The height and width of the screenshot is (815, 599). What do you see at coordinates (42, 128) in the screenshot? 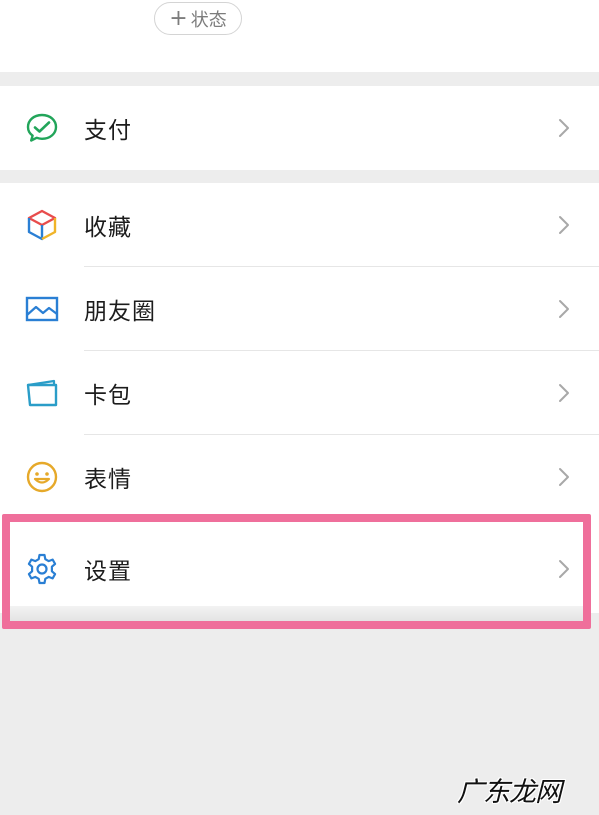
I see `wechat-pay-icon` at bounding box center [42, 128].